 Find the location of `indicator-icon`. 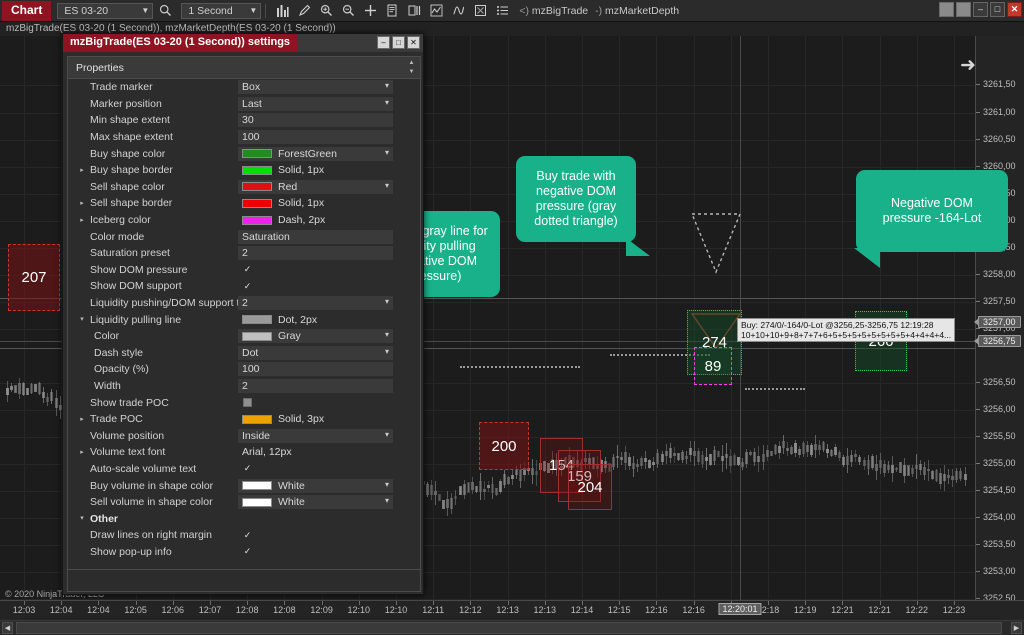

indicator-icon is located at coordinates (436, 11).